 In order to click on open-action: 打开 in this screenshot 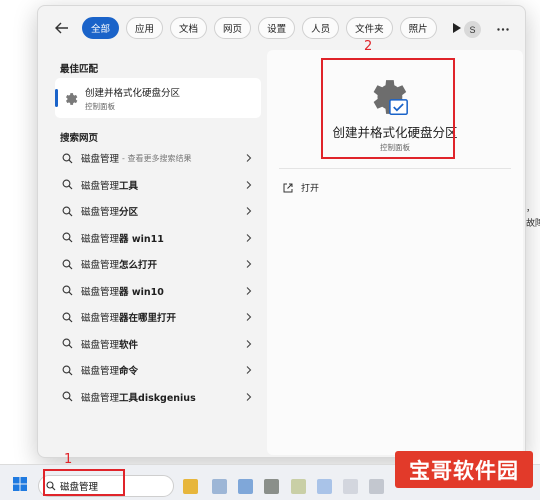, I will do `click(301, 187)`.